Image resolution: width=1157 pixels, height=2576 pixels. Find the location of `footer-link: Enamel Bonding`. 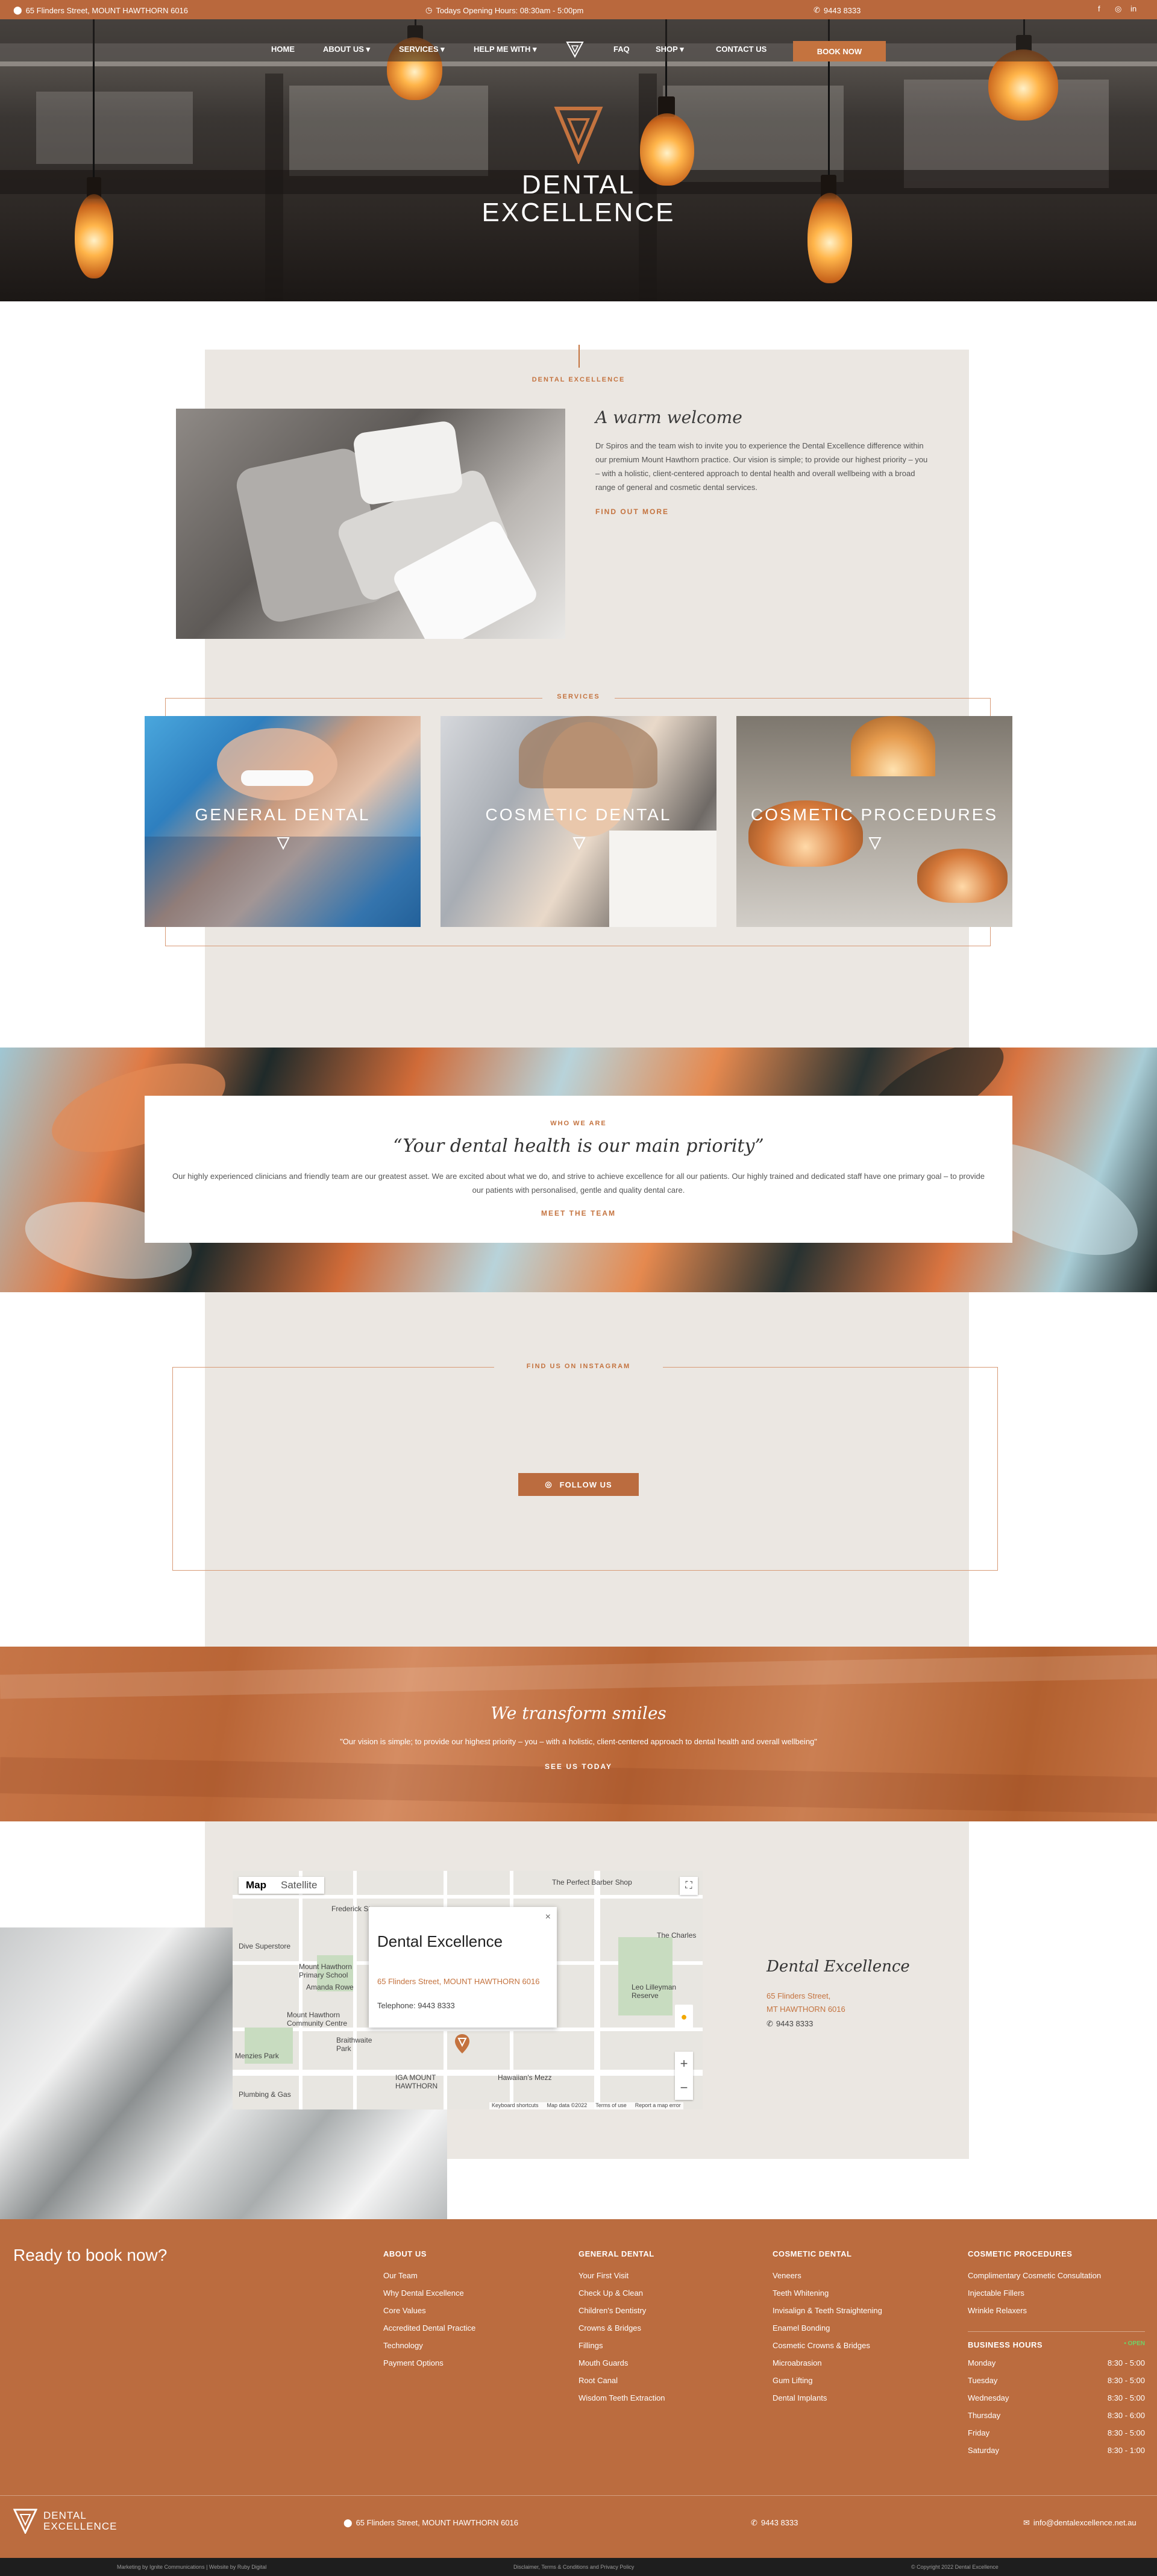

footer-link: Enamel Bonding is located at coordinates (863, 2328).